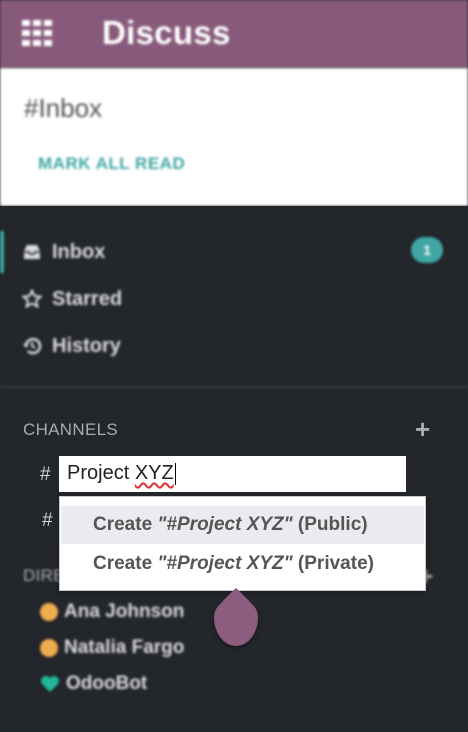  I want to click on create-private-channel-option: Create "#Project XYZ" (Private), so click(242, 564).